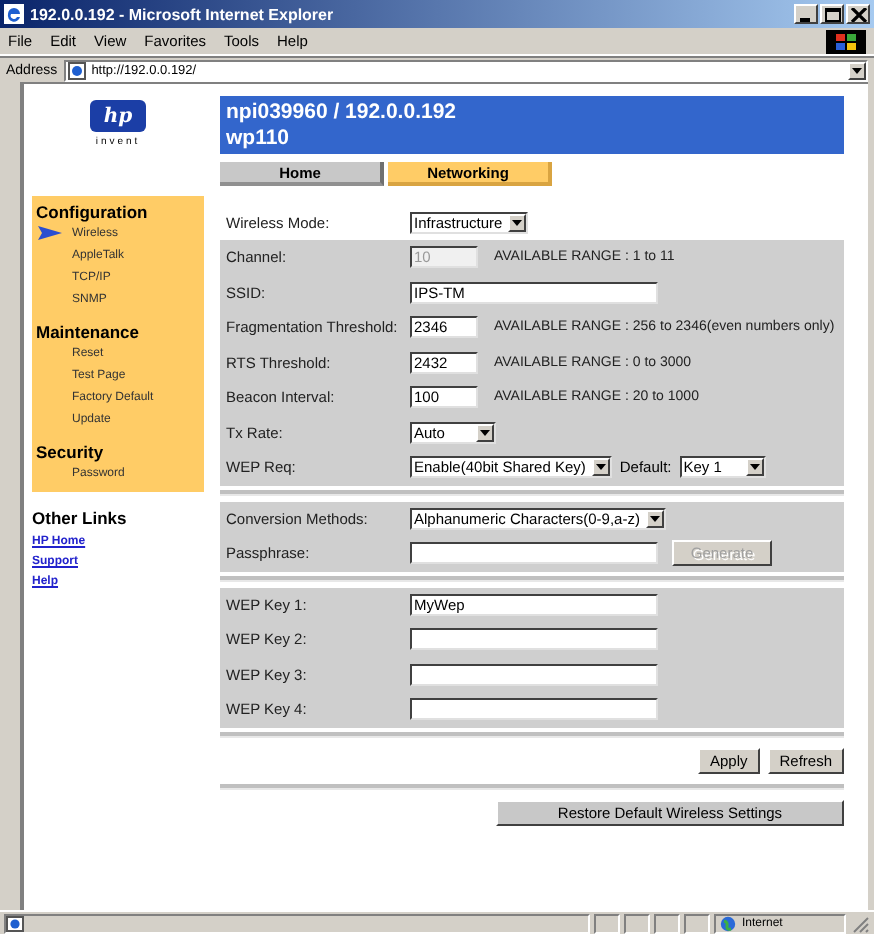  I want to click on resize-grip-icon, so click(860, 923).